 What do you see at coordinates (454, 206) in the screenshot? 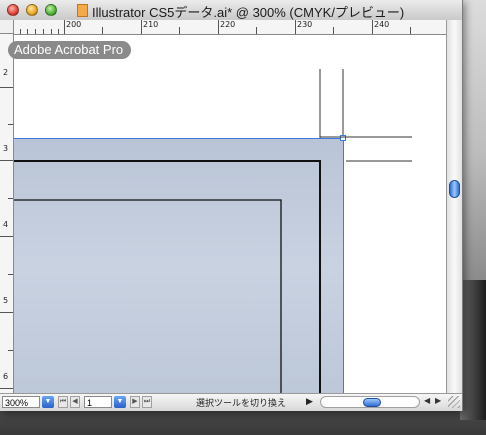
I see `vertical-scrollbar` at bounding box center [454, 206].